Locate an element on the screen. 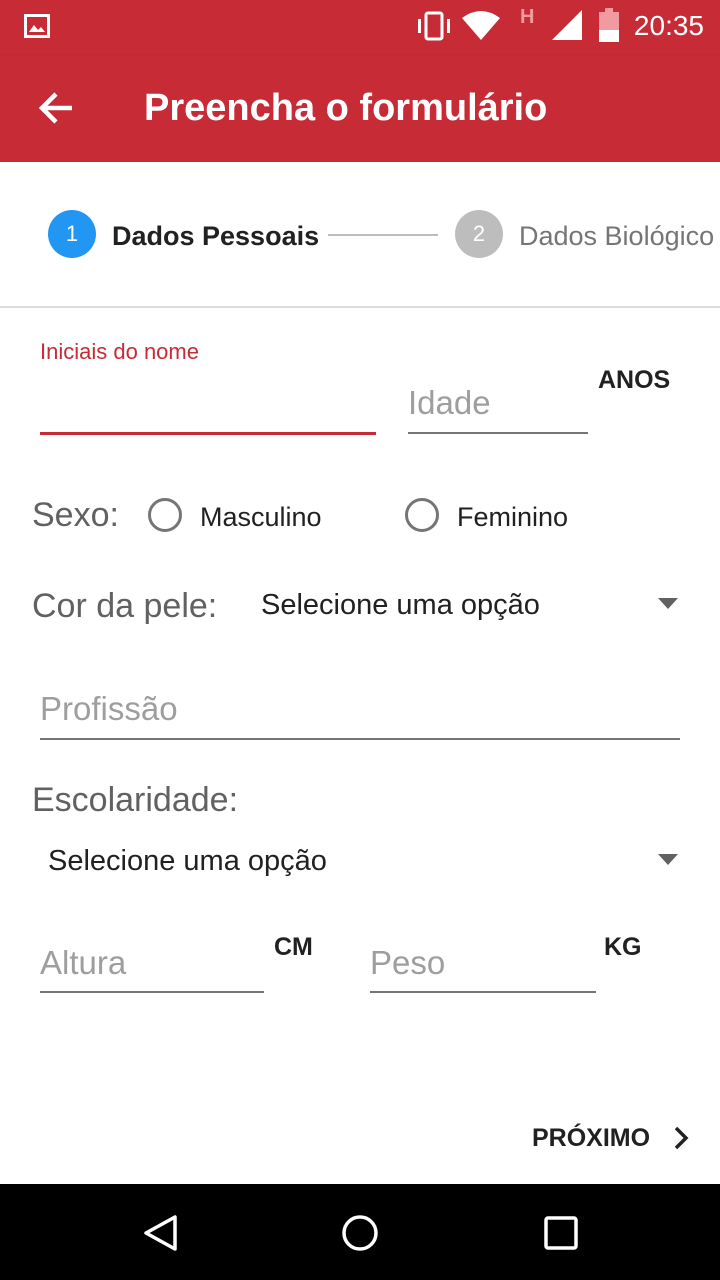 The height and width of the screenshot is (1280, 720). skin-color-select: Selecione uma opção is located at coordinates (400, 605).